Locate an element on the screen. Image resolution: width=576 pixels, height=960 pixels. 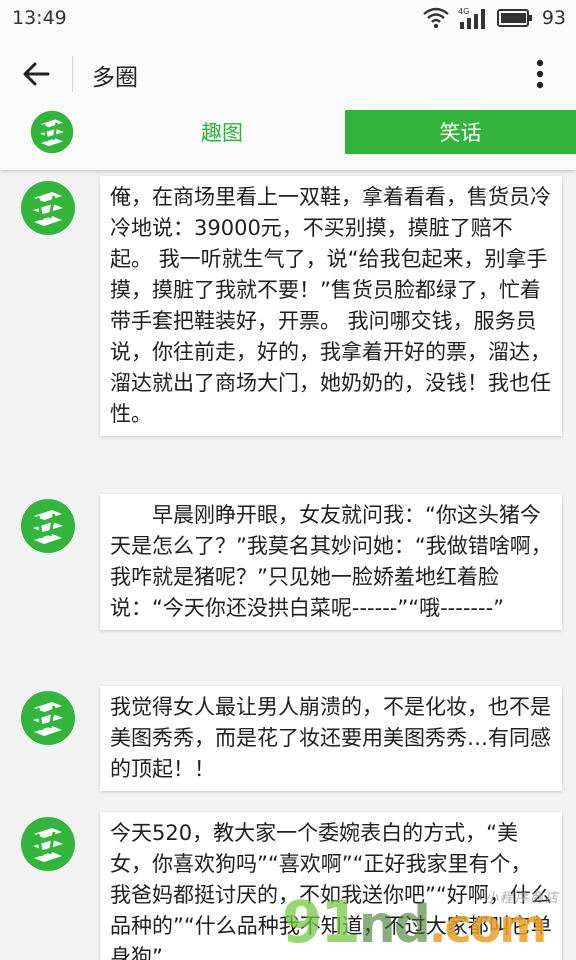
arrow-left-icon is located at coordinates (36, 74).